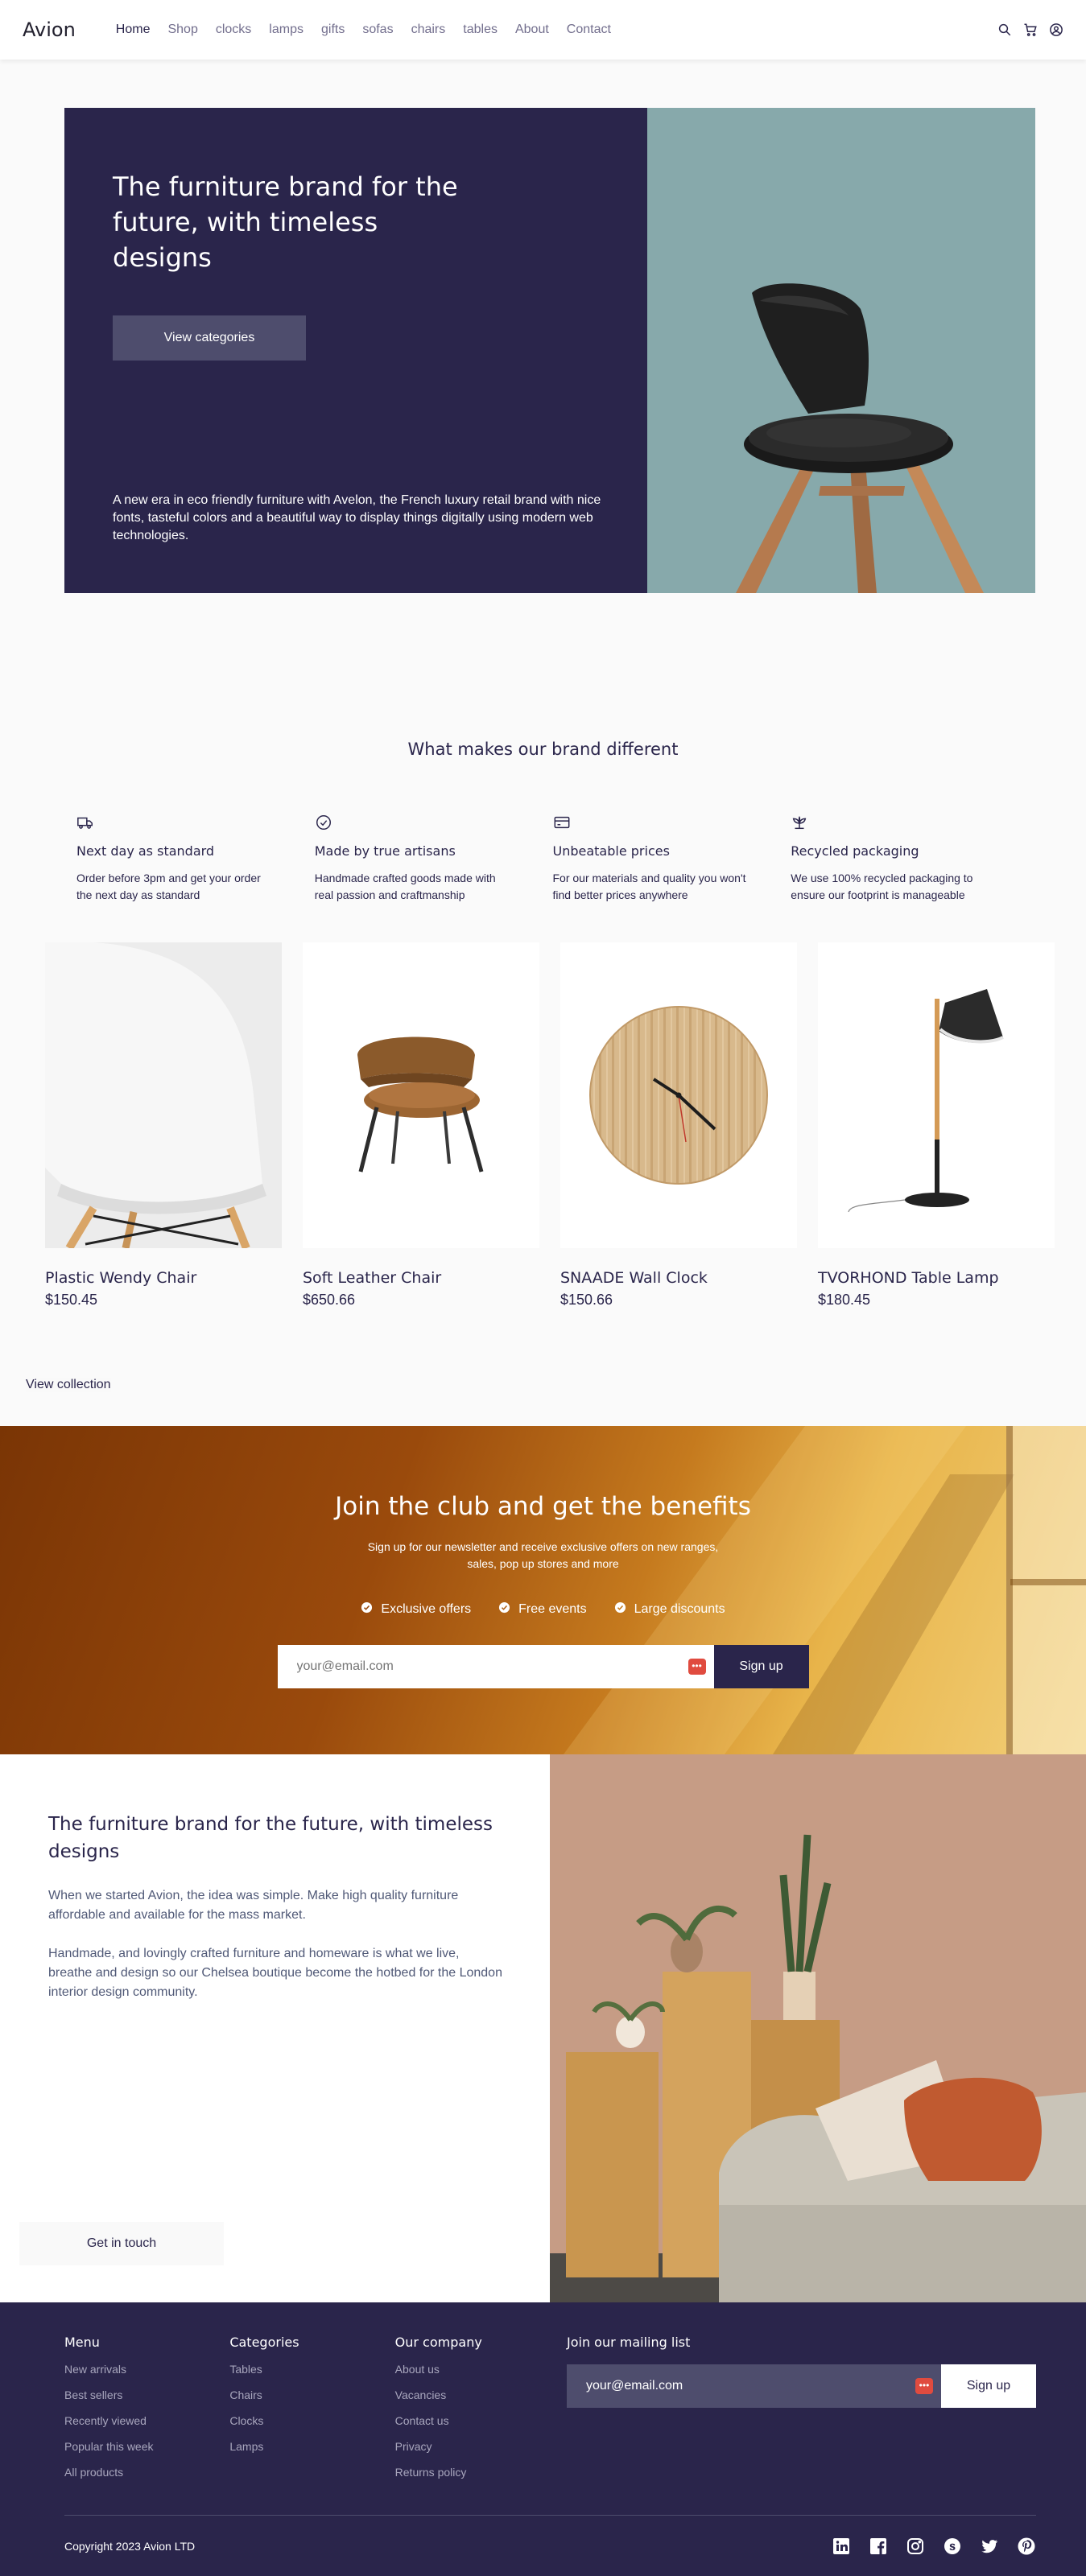 Image resolution: width=1086 pixels, height=2576 pixels. What do you see at coordinates (146, 2472) in the screenshot?
I see `footer-link: All products` at bounding box center [146, 2472].